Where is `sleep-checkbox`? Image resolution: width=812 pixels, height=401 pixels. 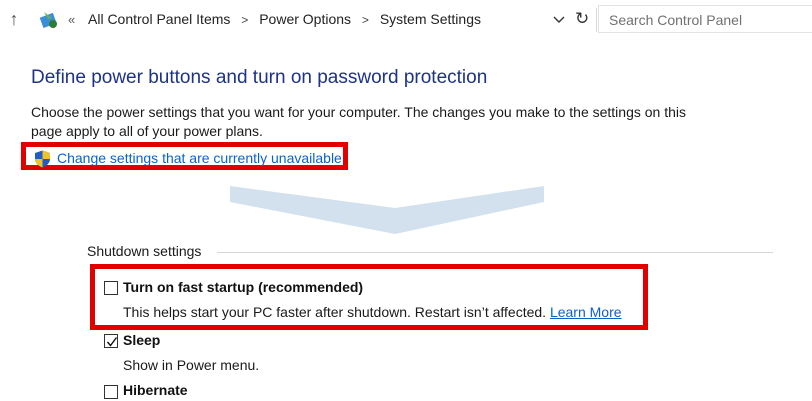 sleep-checkbox is located at coordinates (111, 341).